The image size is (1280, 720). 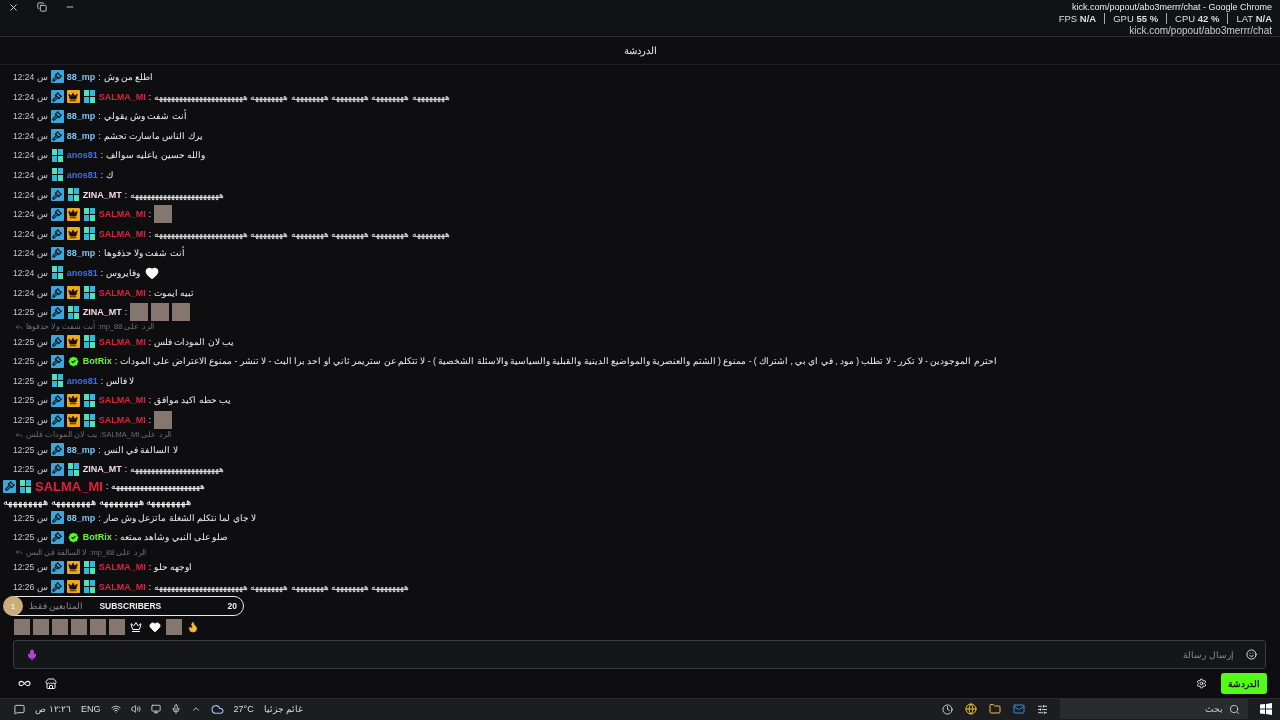 I want to click on message-text: اطلع من وش, so click(x=128, y=76).